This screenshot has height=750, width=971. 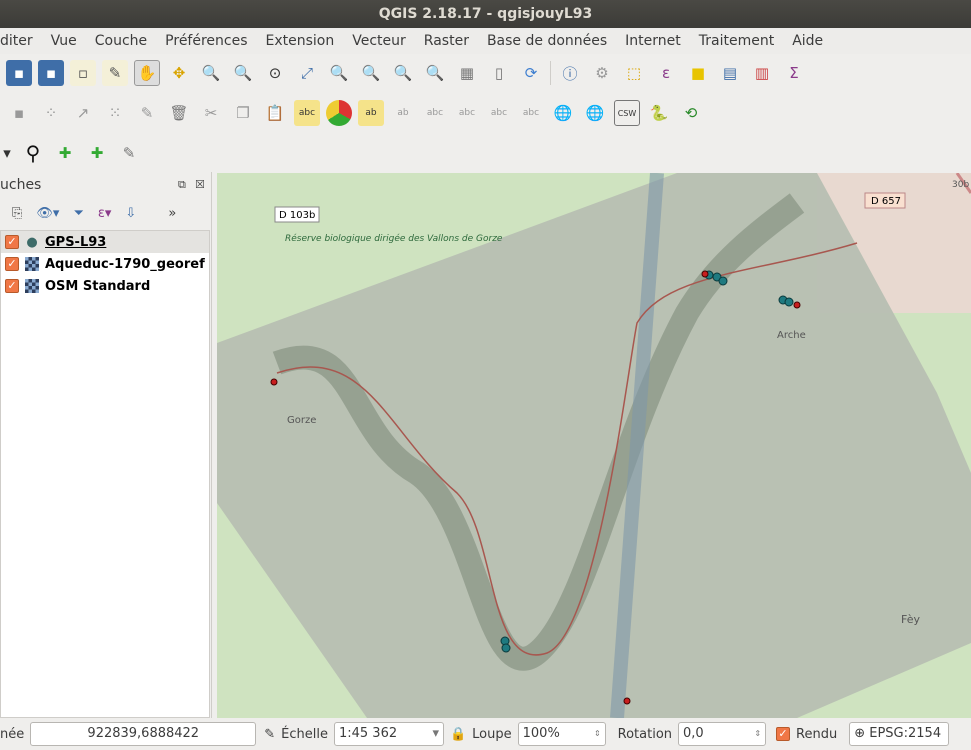 I want to click on zoom-out-icon: 🔍, so click(x=243, y=73).